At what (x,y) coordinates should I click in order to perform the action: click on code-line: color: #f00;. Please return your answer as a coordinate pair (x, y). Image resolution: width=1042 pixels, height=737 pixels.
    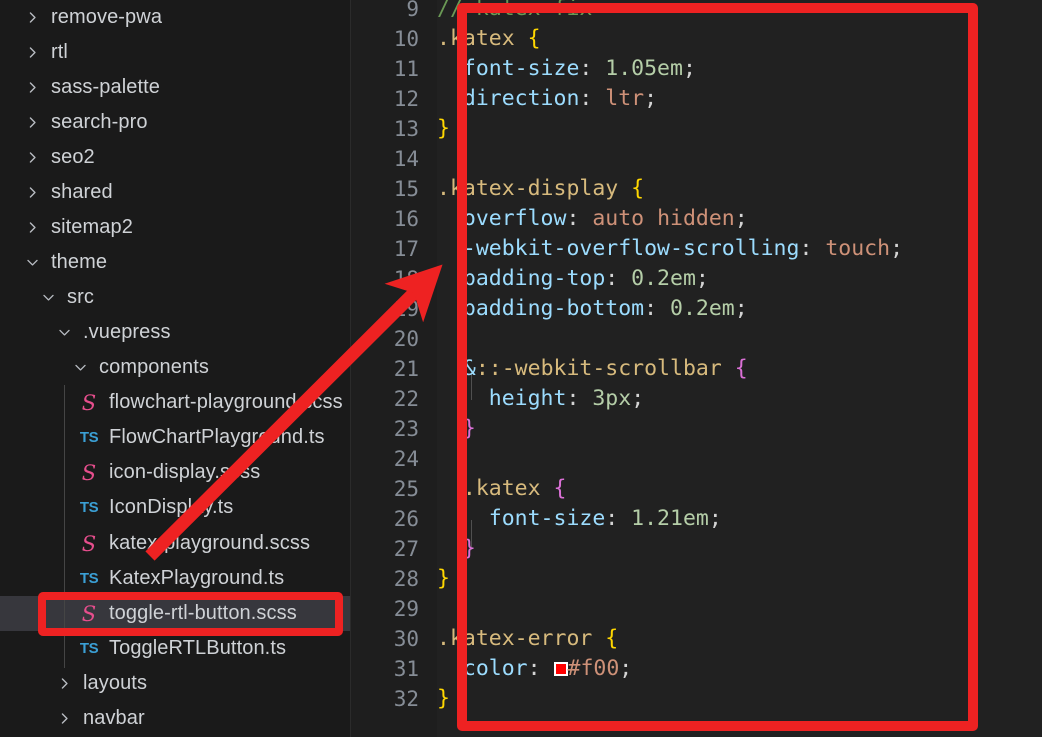
    Looking at the image, I should click on (534, 669).